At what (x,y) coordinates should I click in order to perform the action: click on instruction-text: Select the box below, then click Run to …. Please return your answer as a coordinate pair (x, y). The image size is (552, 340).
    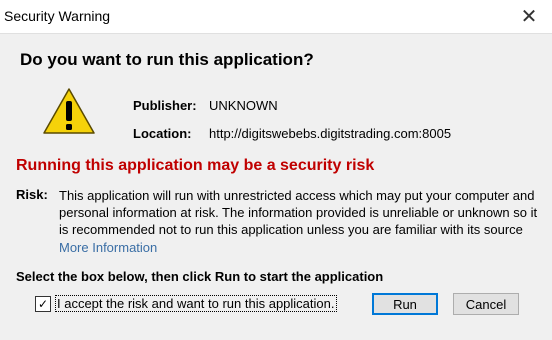
    Looking at the image, I should click on (200, 276).